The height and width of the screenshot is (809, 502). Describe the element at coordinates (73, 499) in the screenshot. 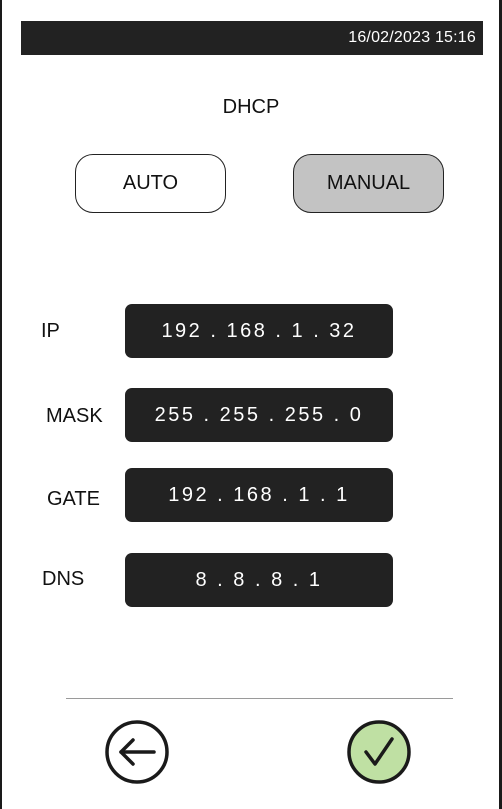

I see `gate-label: GATE` at that location.